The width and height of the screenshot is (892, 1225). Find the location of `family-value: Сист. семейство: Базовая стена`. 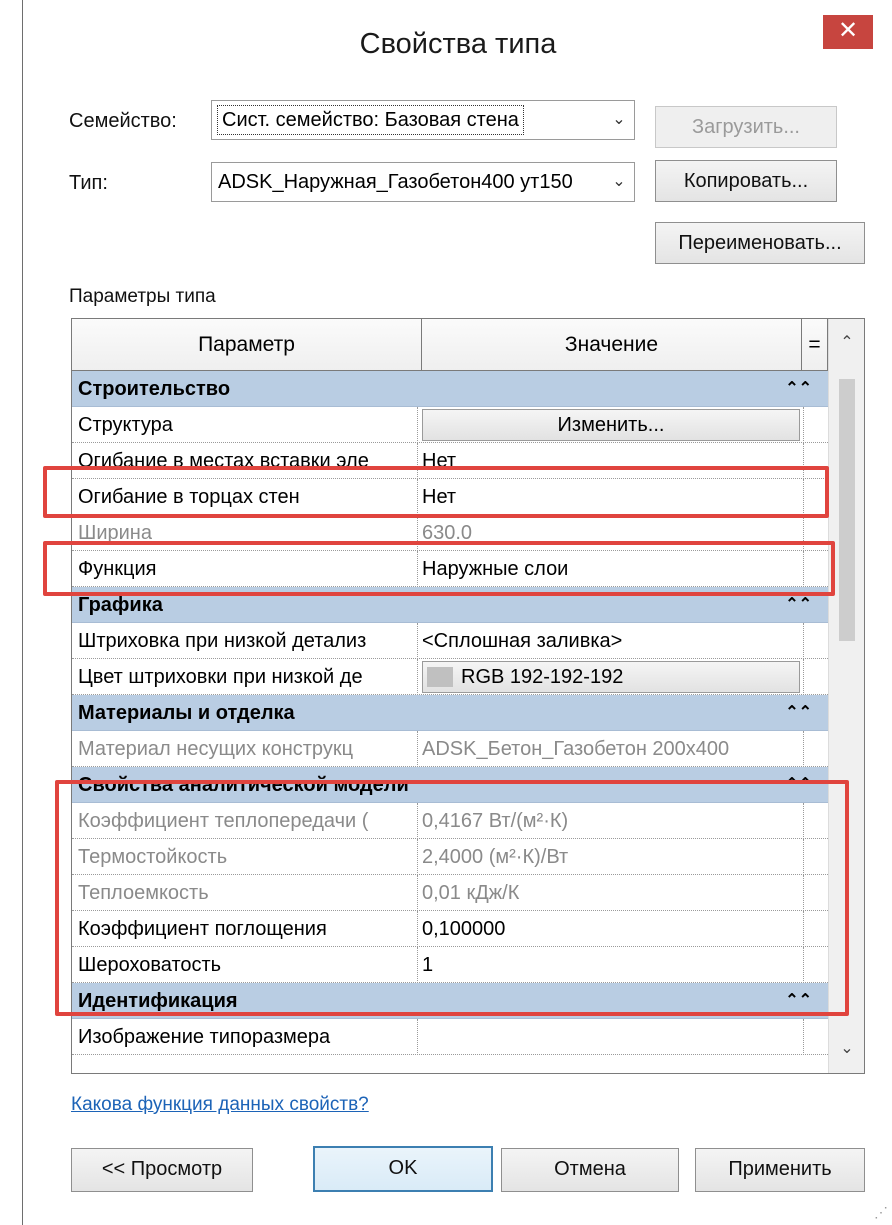

family-value: Сист. семейство: Базовая стена is located at coordinates (370, 120).